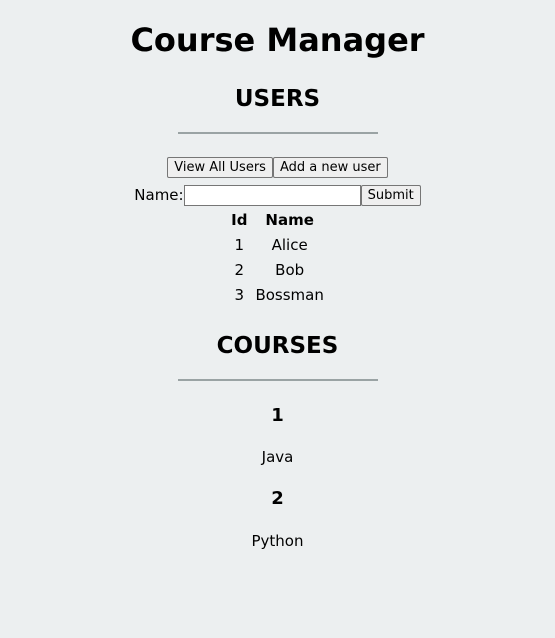 This screenshot has height=638, width=555. What do you see at coordinates (277, 40) in the screenshot?
I see `page-title: Course Manager` at bounding box center [277, 40].